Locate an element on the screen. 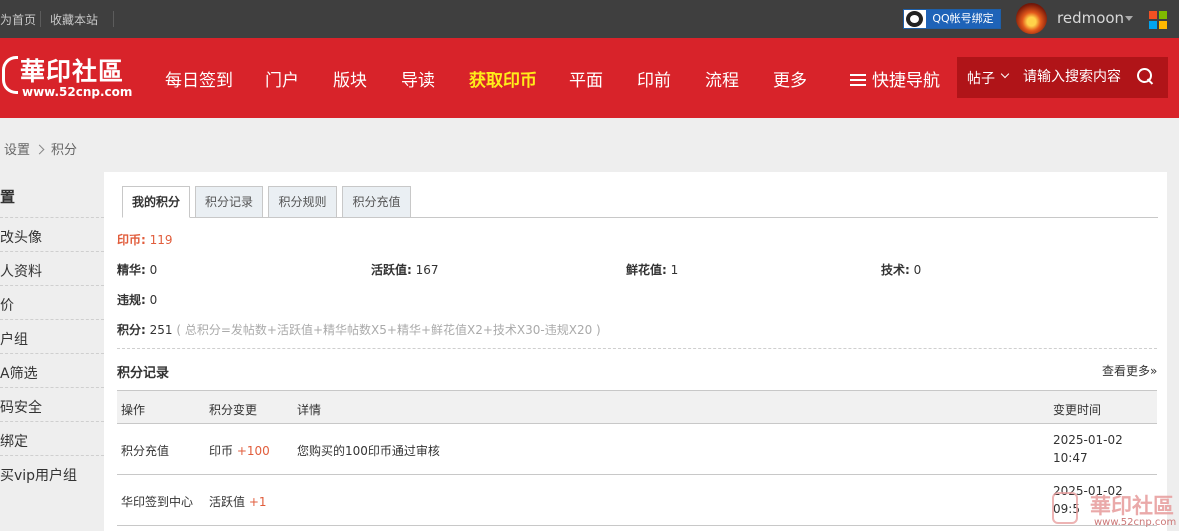 The height and width of the screenshot is (531, 1179). credit-yinbi: 印币: 119 is located at coordinates (145, 239).